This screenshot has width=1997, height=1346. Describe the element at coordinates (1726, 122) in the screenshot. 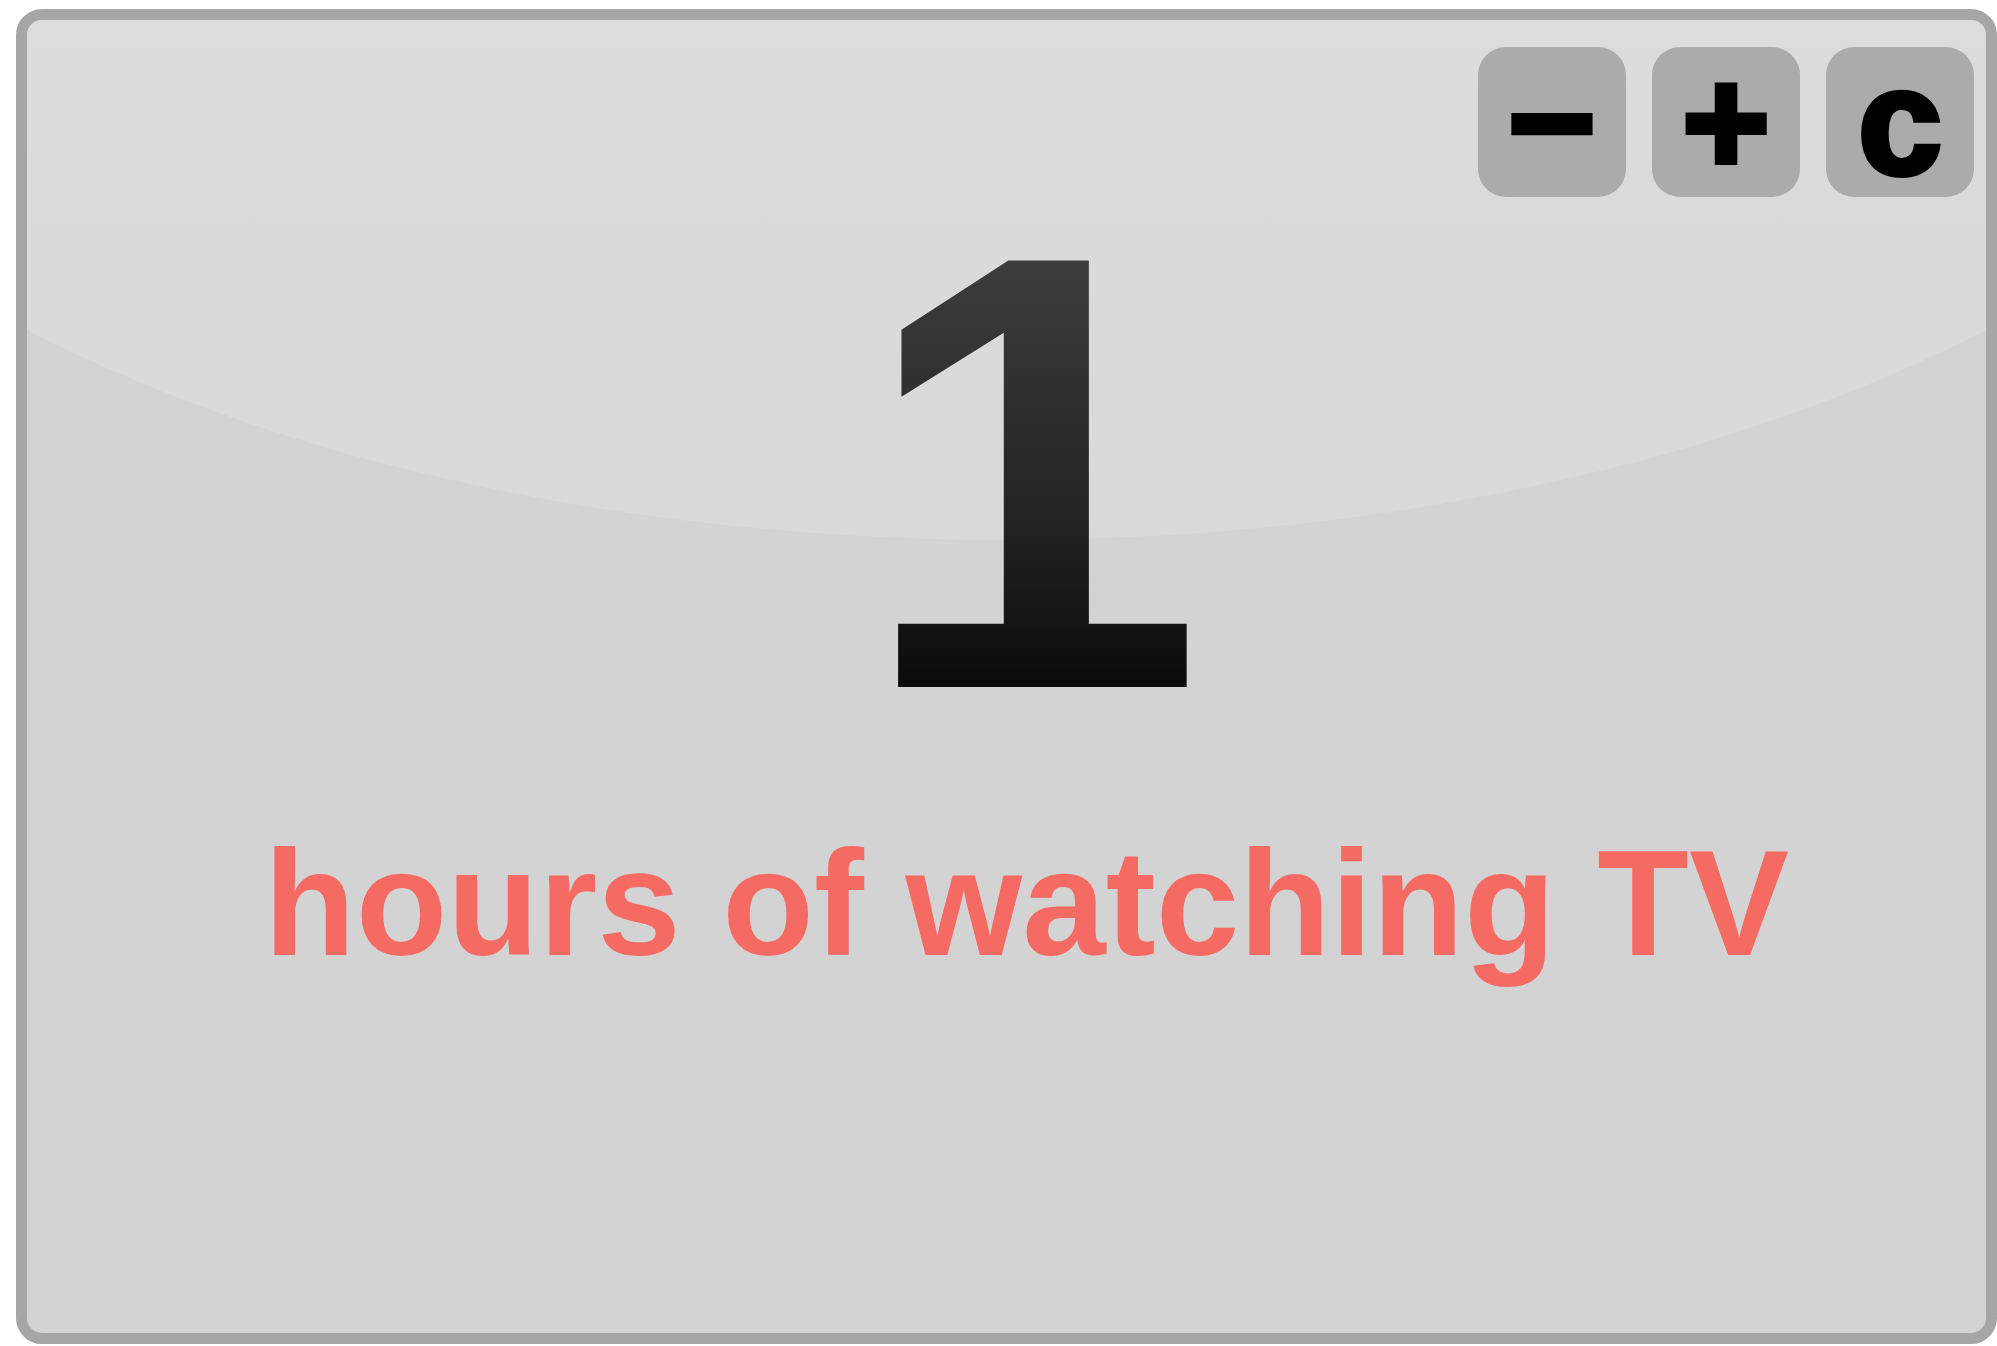

I see `counter-button: +` at that location.